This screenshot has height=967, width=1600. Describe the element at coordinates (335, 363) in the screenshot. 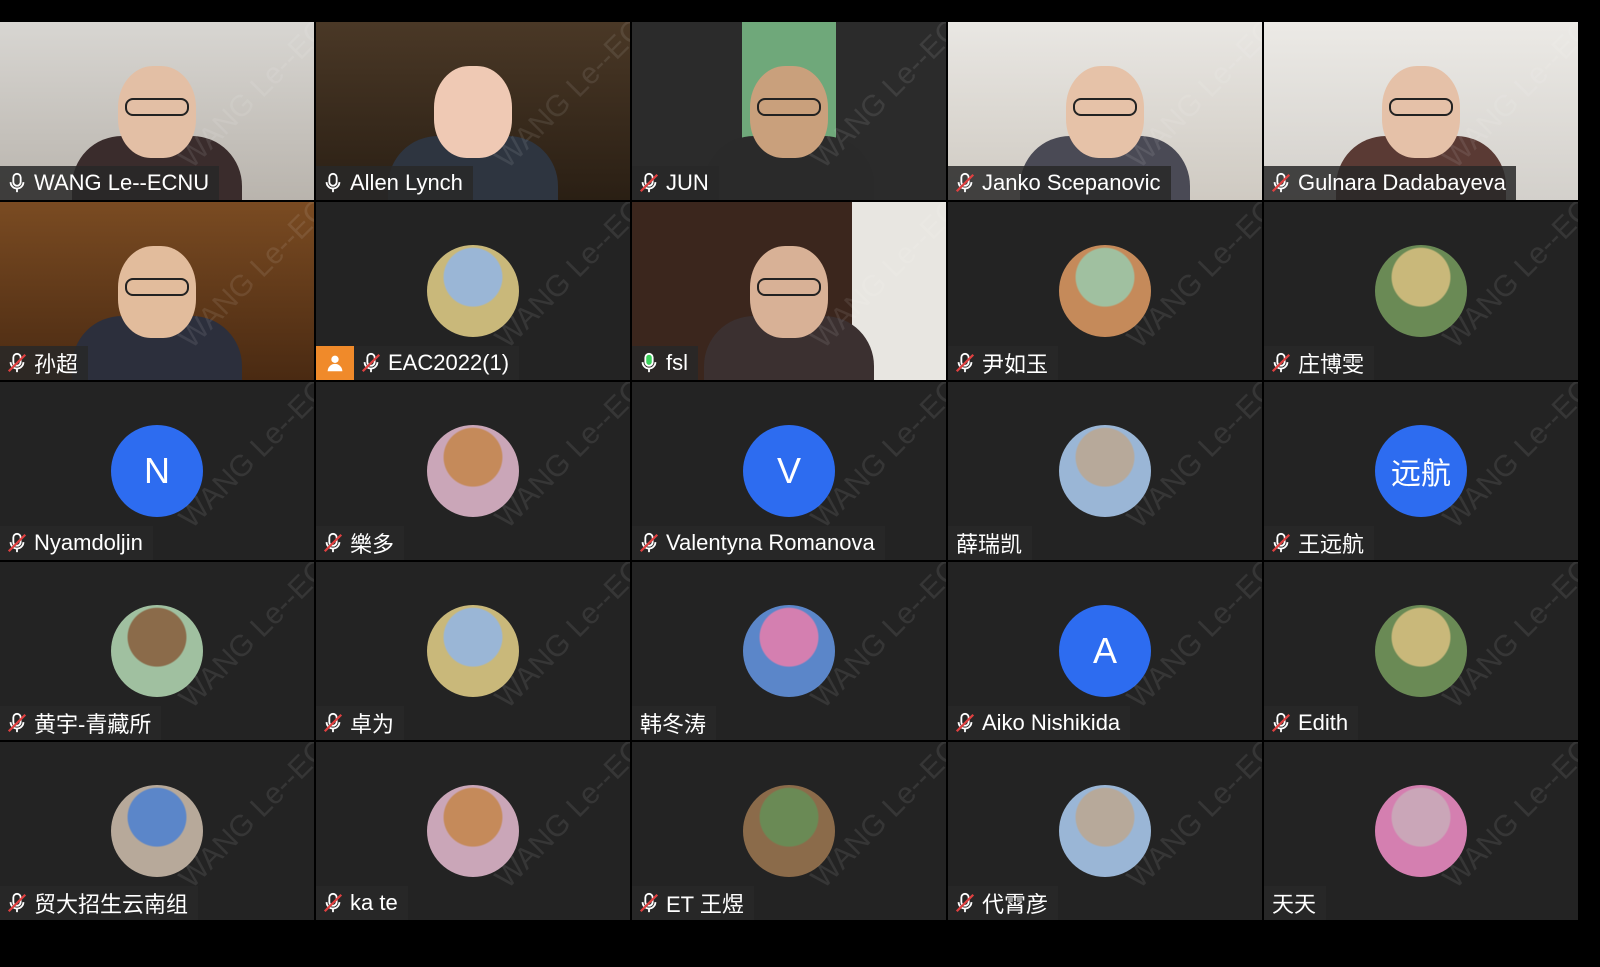

I see `user-icon` at that location.